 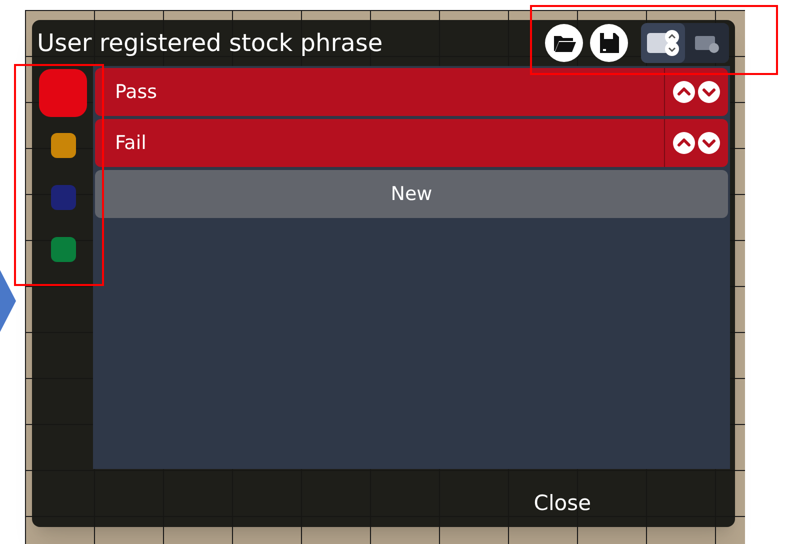 What do you see at coordinates (411, 143) in the screenshot?
I see `phrase-row: Fail` at bounding box center [411, 143].